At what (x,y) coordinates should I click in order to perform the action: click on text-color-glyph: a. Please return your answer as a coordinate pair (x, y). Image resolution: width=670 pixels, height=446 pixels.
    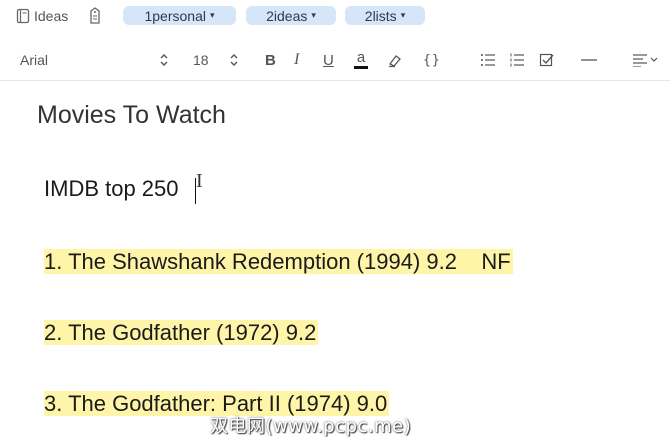
    Looking at the image, I should click on (361, 57).